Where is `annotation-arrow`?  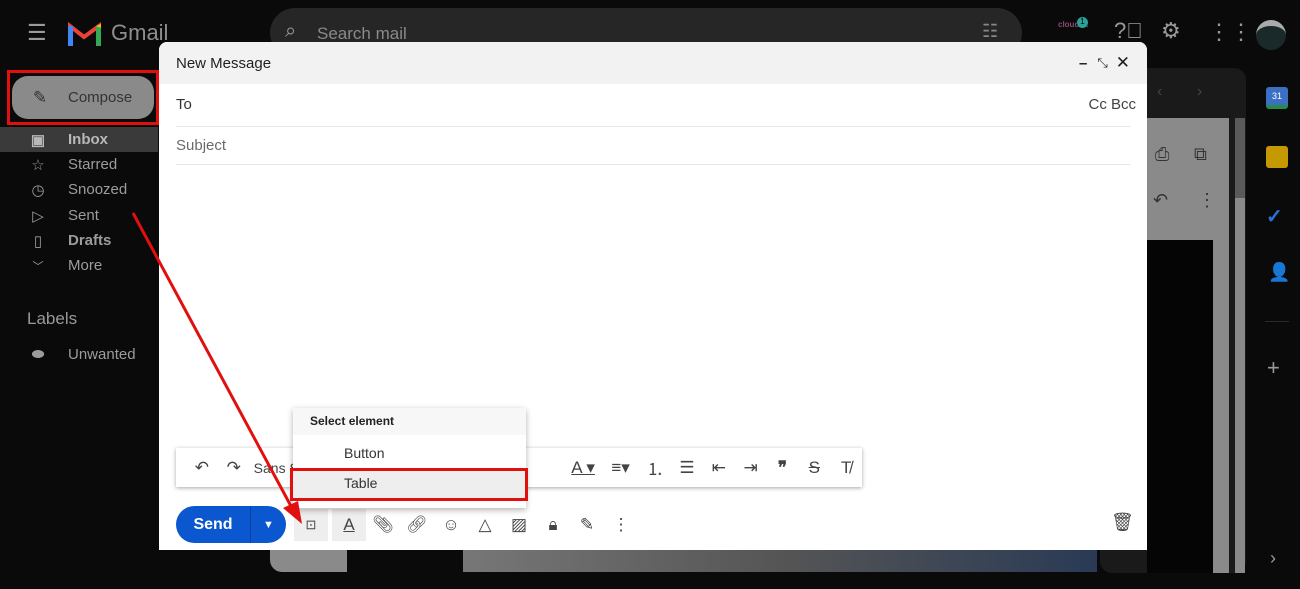 annotation-arrow is located at coordinates (216, 368).